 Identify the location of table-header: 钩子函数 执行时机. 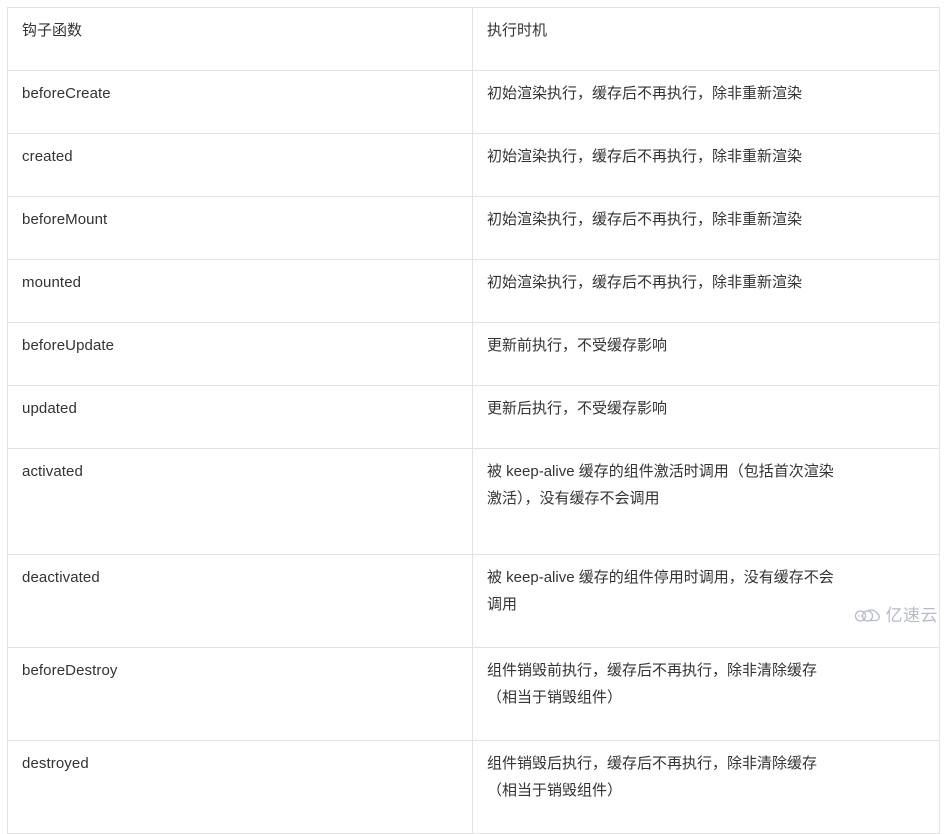
(473, 39).